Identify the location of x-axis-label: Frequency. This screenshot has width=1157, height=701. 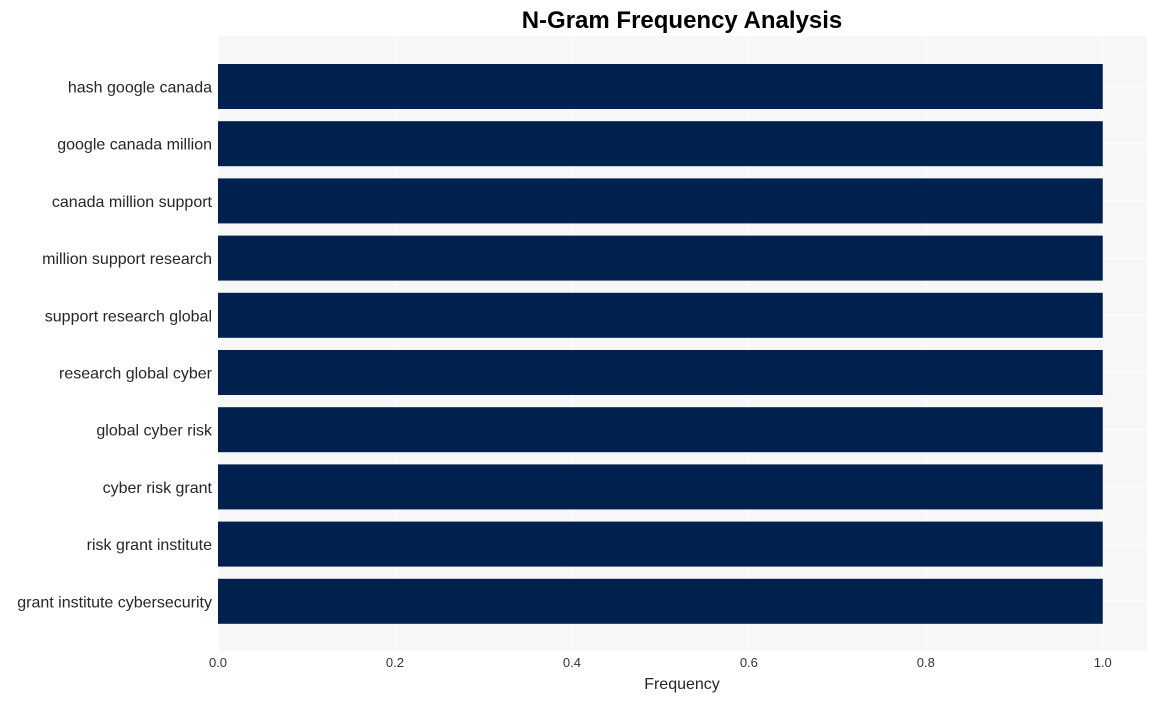
(682, 684).